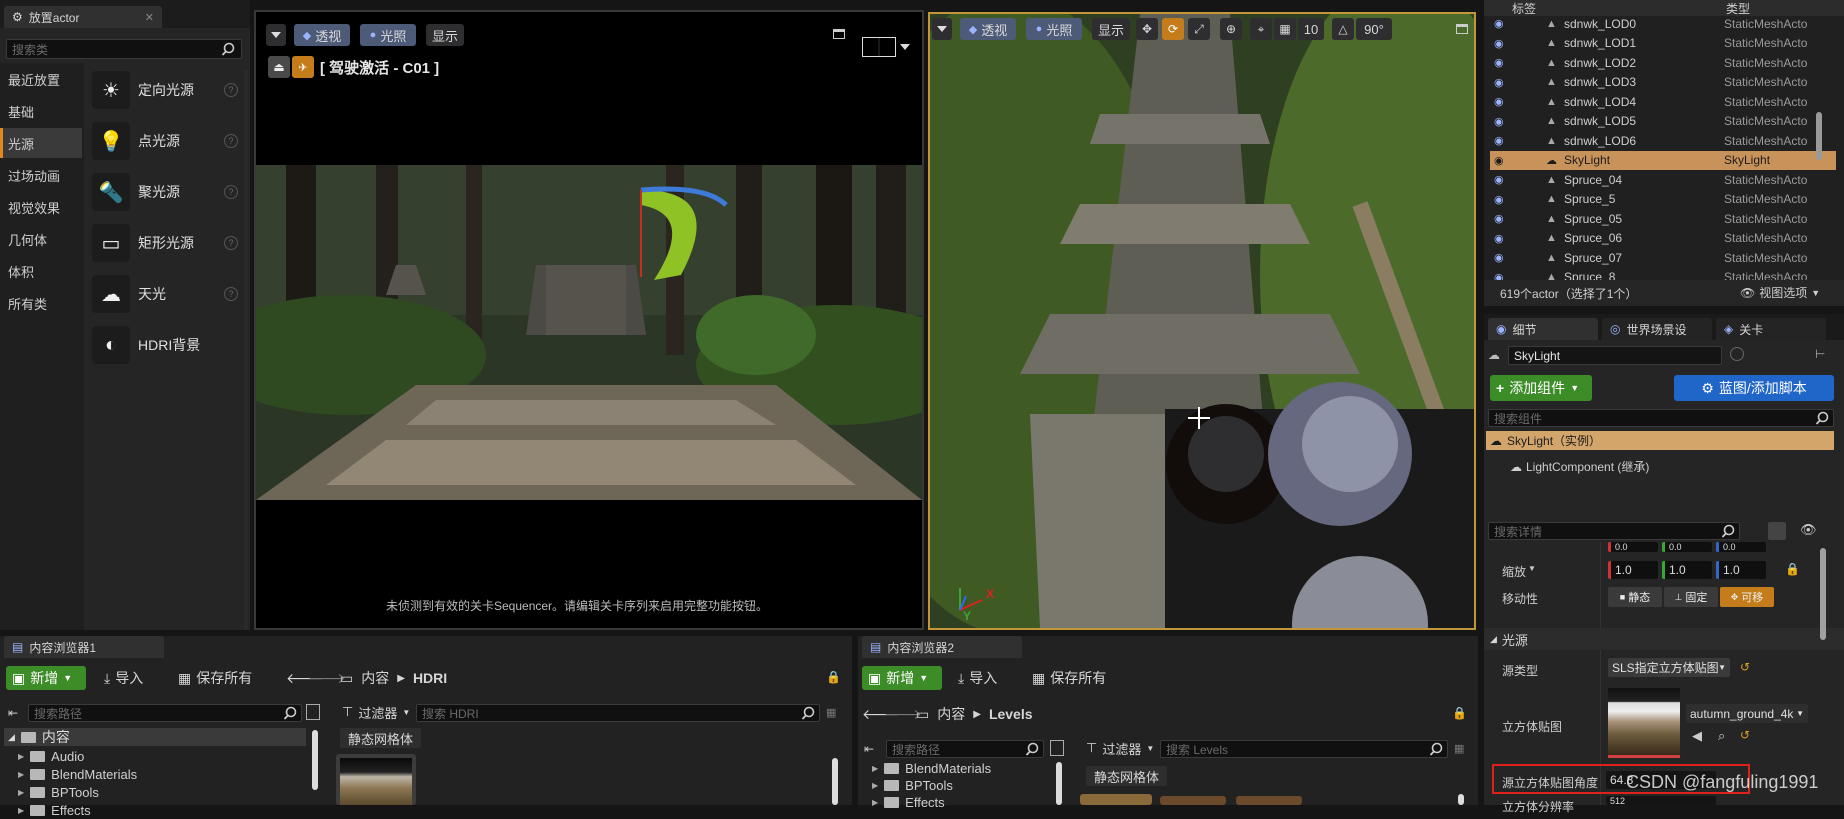 The height and width of the screenshot is (819, 1844). Describe the element at coordinates (618, 713) in the screenshot. I see `cb1-search-input: 搜索 HDRI` at that location.